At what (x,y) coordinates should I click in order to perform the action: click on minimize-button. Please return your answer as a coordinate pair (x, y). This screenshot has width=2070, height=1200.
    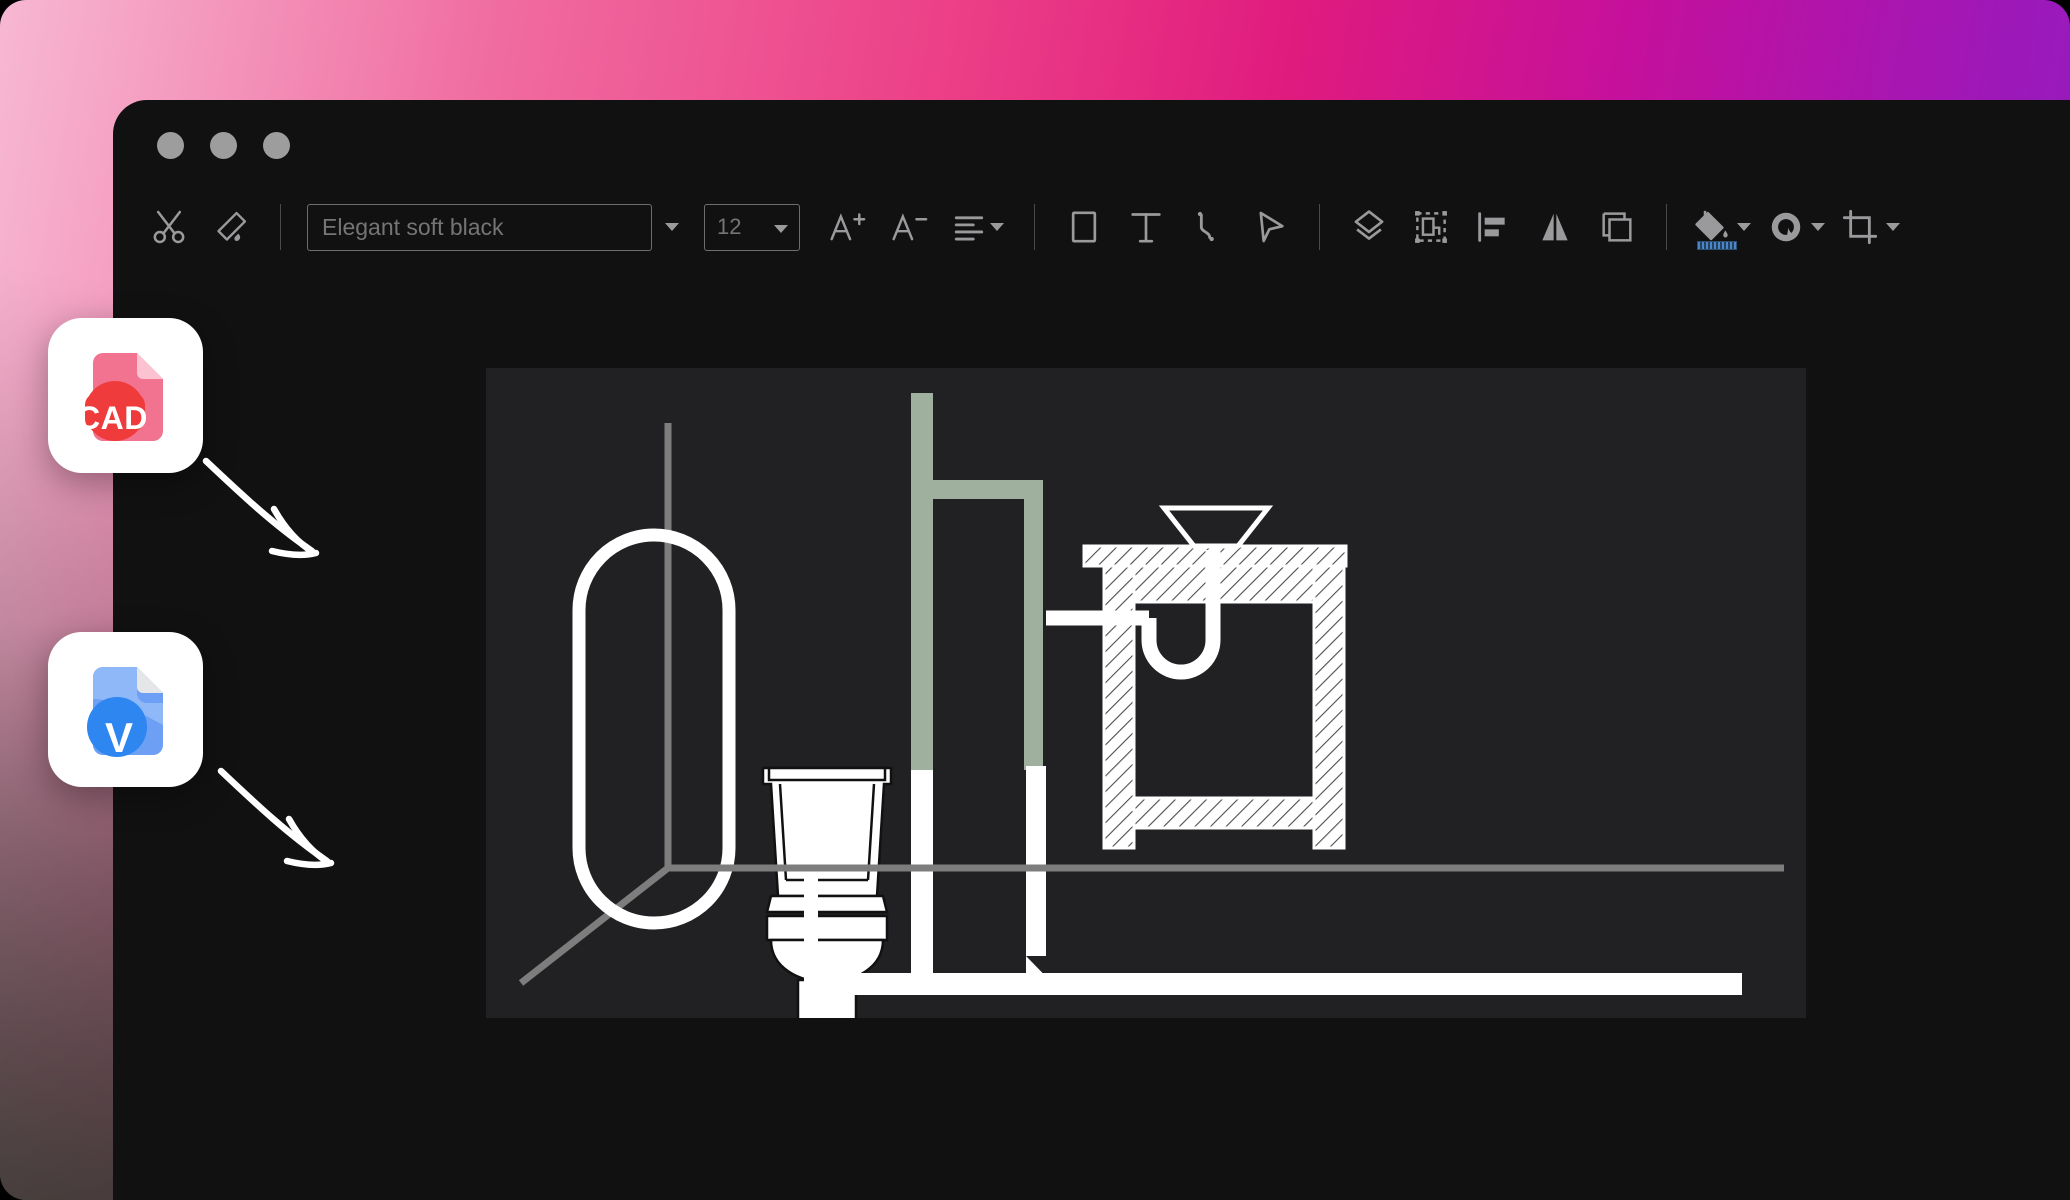
    Looking at the image, I should click on (223, 145).